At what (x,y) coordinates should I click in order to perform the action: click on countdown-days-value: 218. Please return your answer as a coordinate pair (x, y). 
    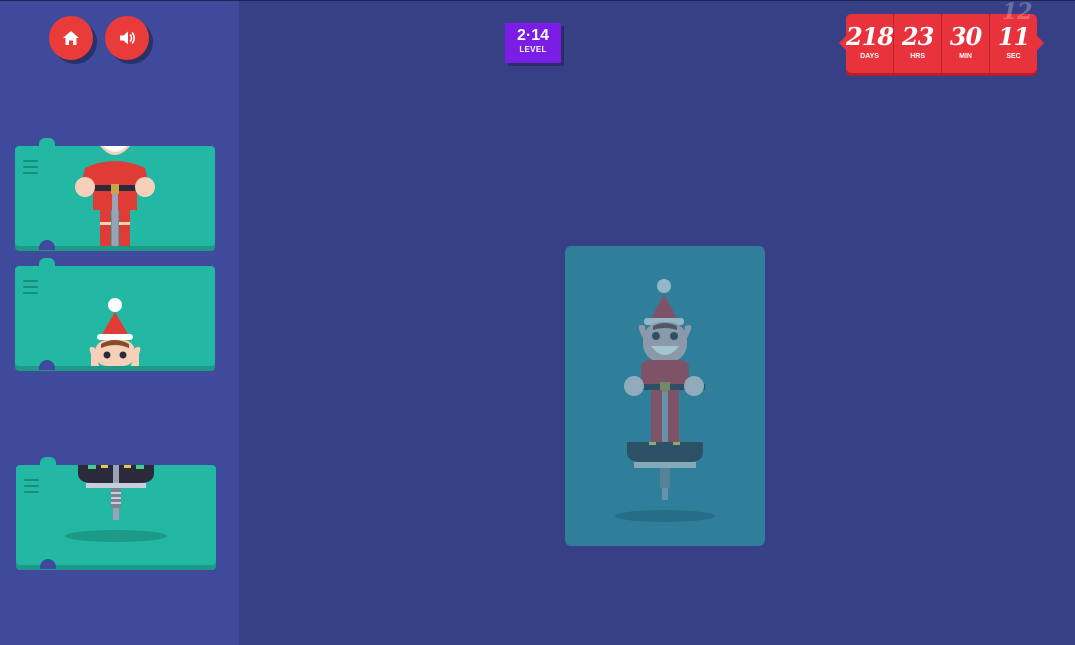
    Looking at the image, I should click on (870, 36).